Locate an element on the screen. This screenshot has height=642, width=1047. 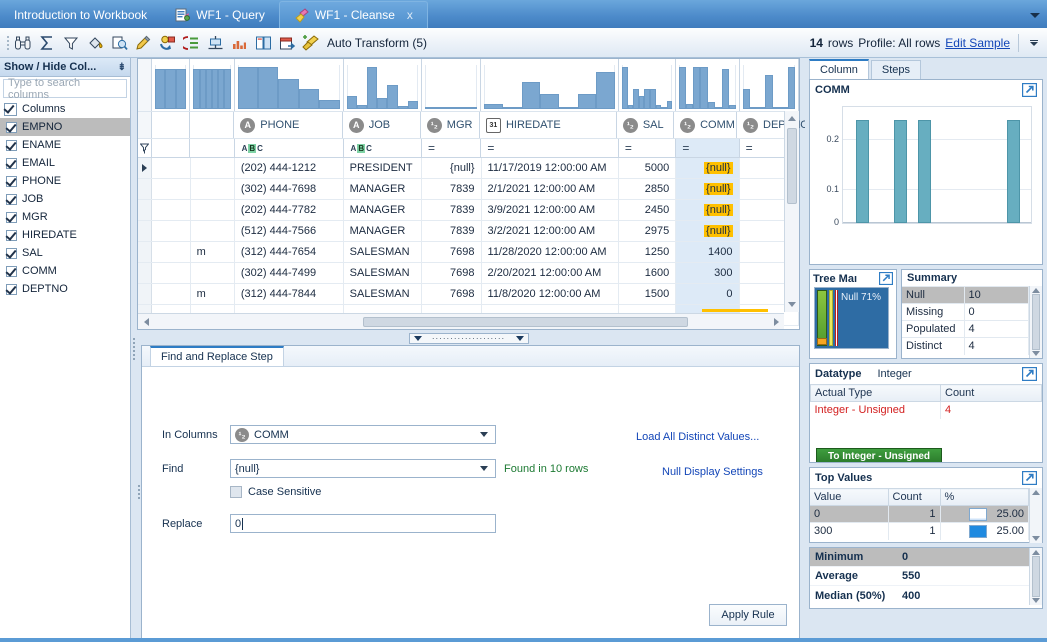
checkbox-all-columns is located at coordinates (10, 109).